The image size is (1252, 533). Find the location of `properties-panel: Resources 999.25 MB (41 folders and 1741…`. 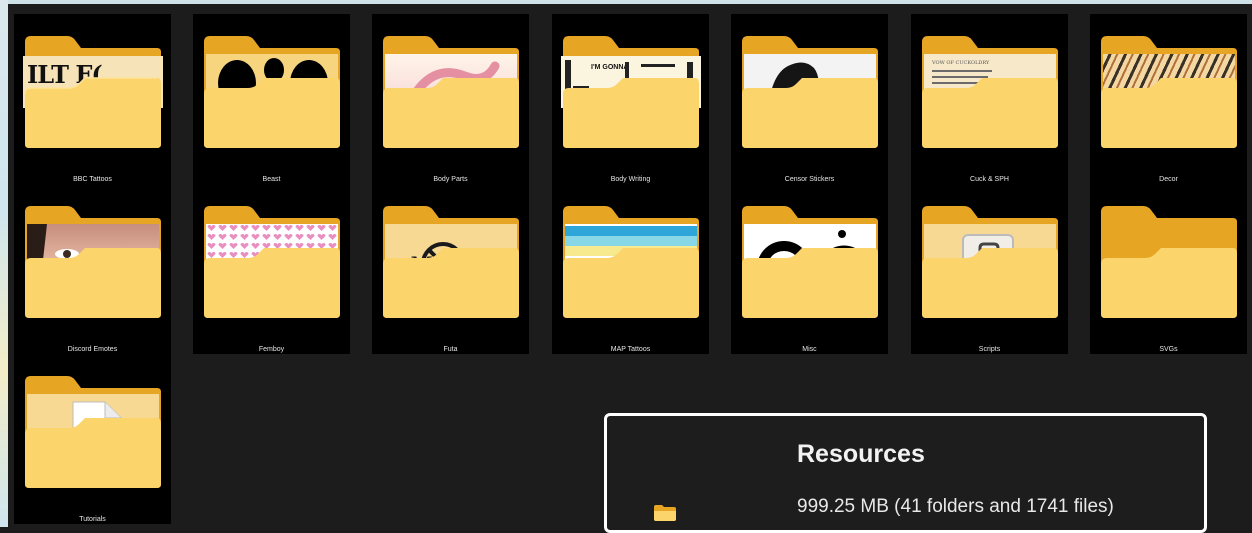

properties-panel: Resources 999.25 MB (41 folders and 1741… is located at coordinates (905, 473).